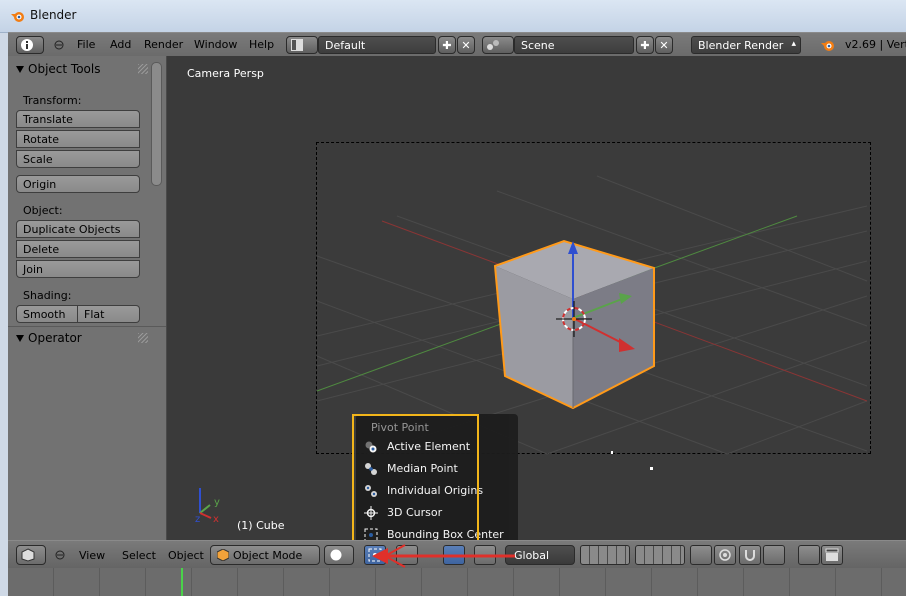 Image resolution: width=906 pixels, height=596 pixels. I want to click on layout-icon, so click(297, 45).